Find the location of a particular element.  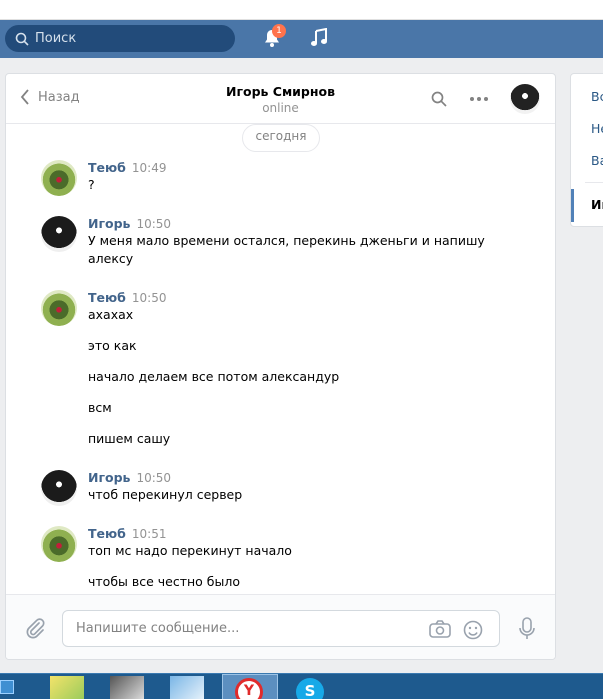

message-text: чтоб перекинул сервер is located at coordinates (165, 494).